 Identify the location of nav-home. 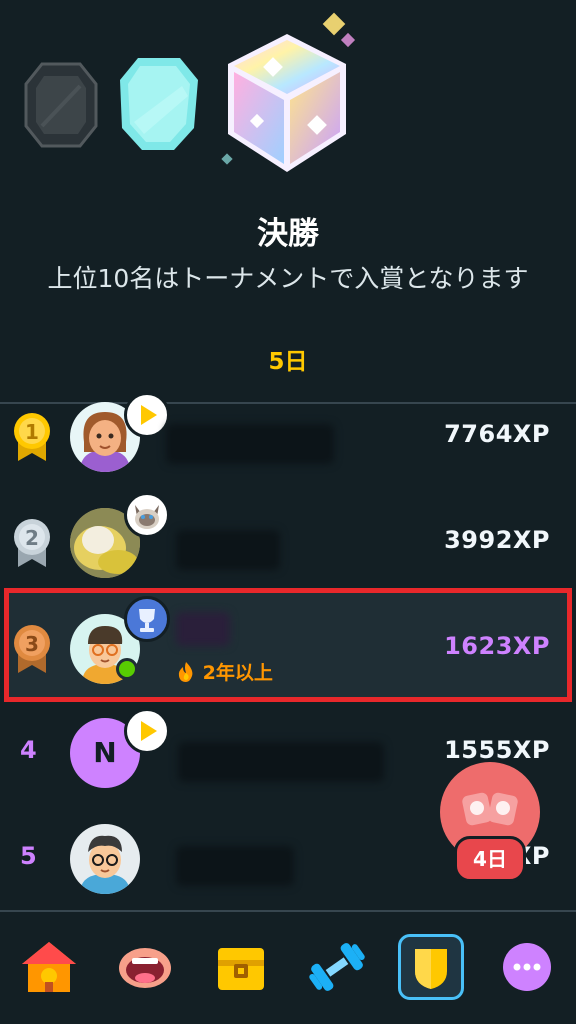
(49, 967).